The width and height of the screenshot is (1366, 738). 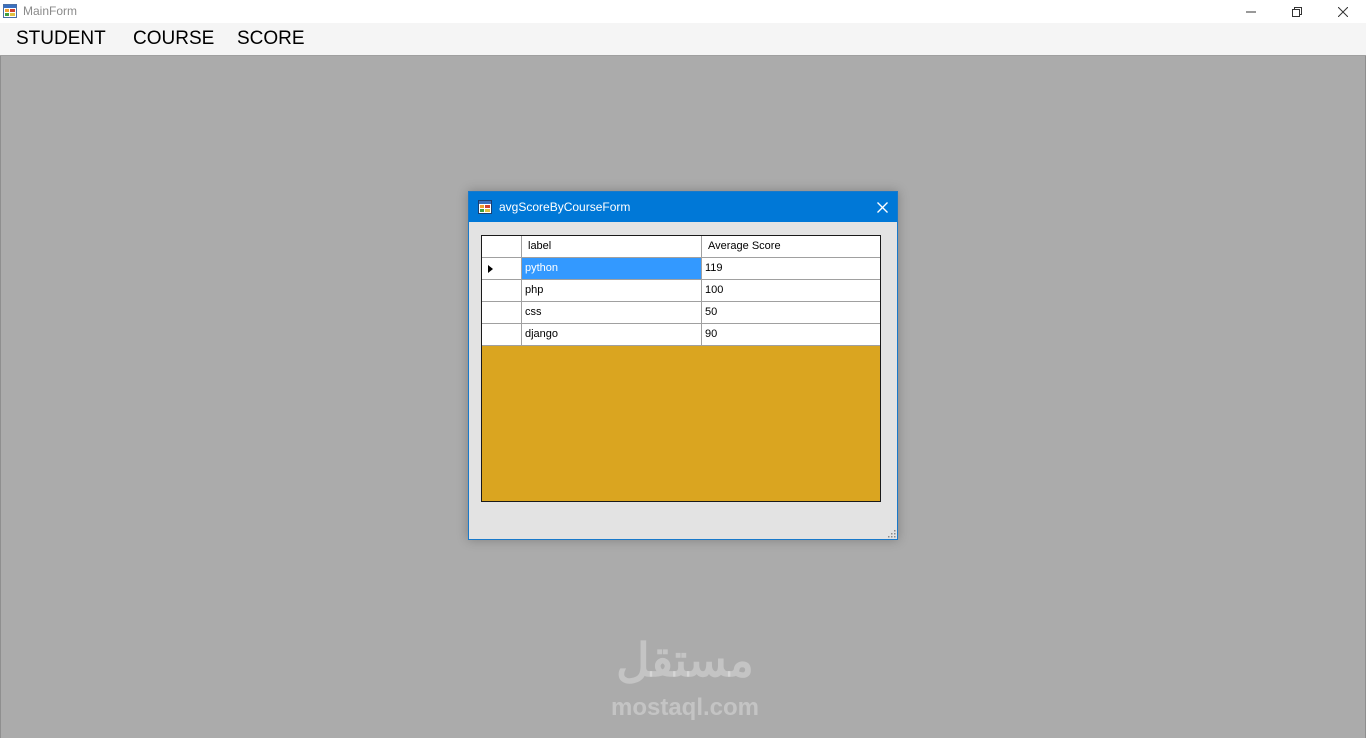 I want to click on menu-item-score: SCORE, so click(x=271, y=39).